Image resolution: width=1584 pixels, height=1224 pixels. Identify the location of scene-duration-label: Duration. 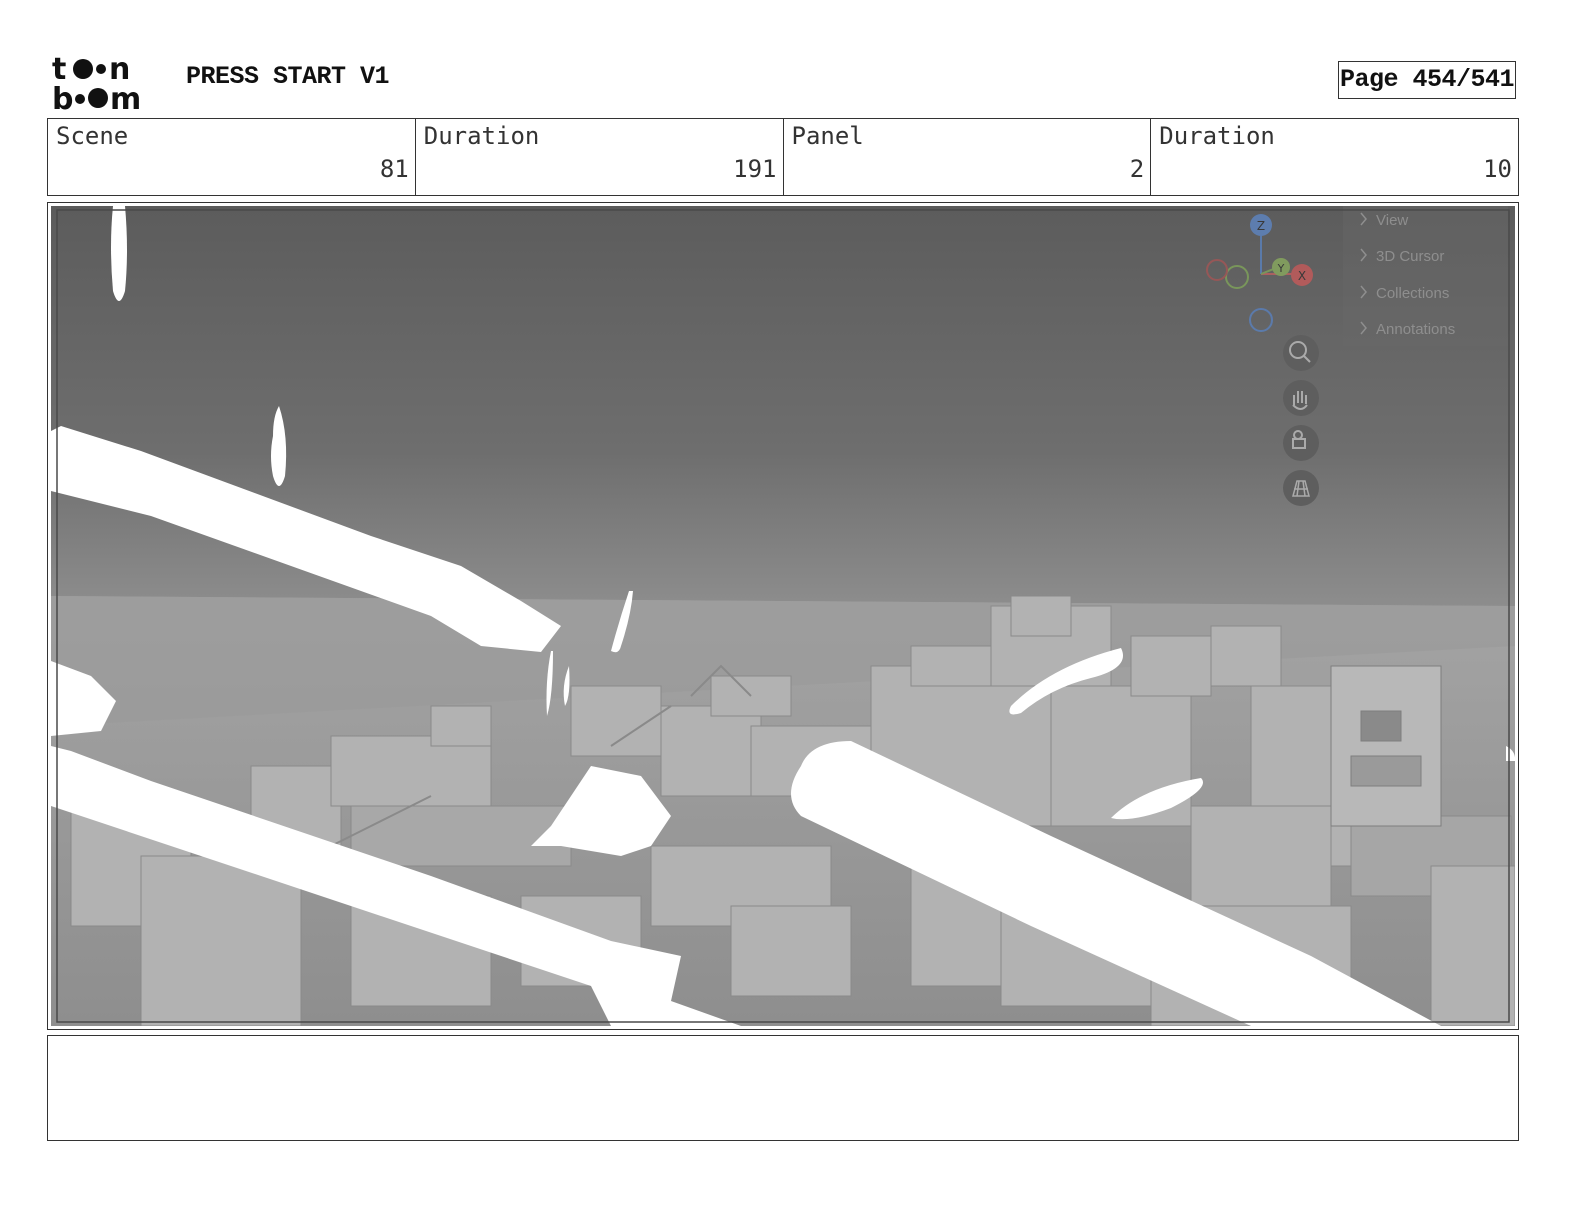
(481, 136).